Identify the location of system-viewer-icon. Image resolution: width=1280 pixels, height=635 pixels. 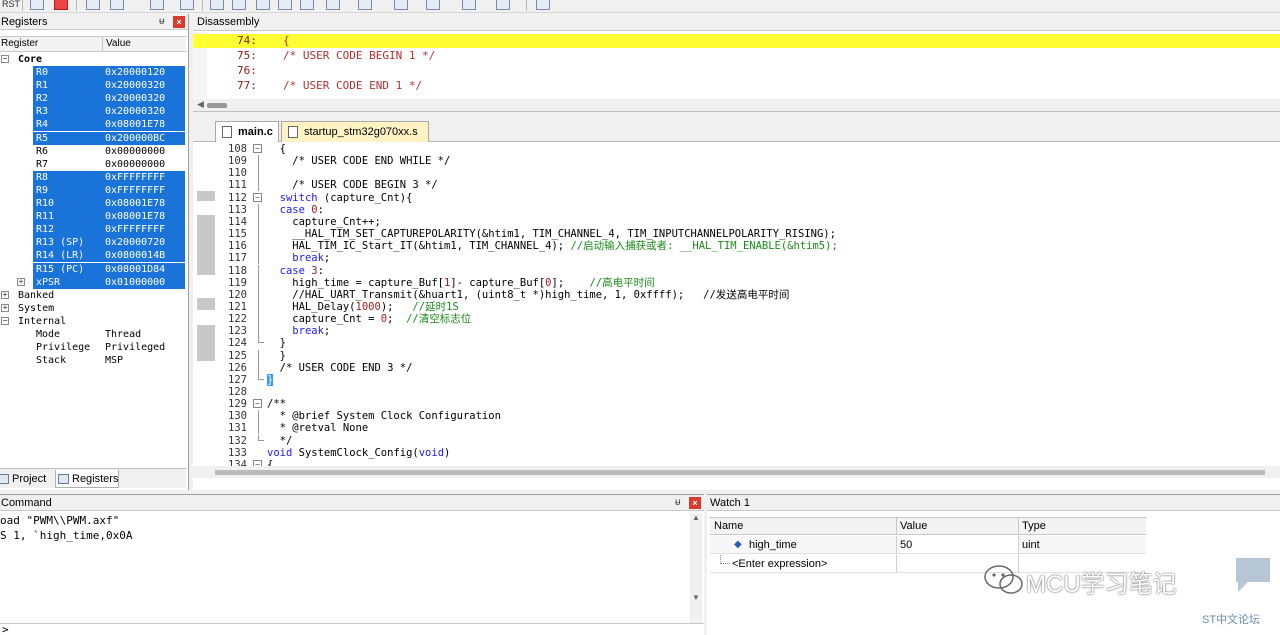
(503, 5).